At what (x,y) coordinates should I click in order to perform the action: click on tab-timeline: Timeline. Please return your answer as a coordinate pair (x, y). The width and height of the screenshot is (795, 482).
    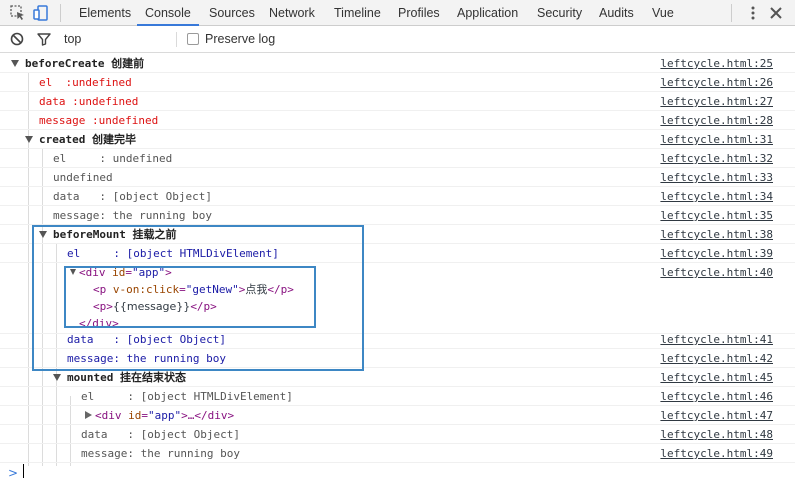
    Looking at the image, I should click on (357, 13).